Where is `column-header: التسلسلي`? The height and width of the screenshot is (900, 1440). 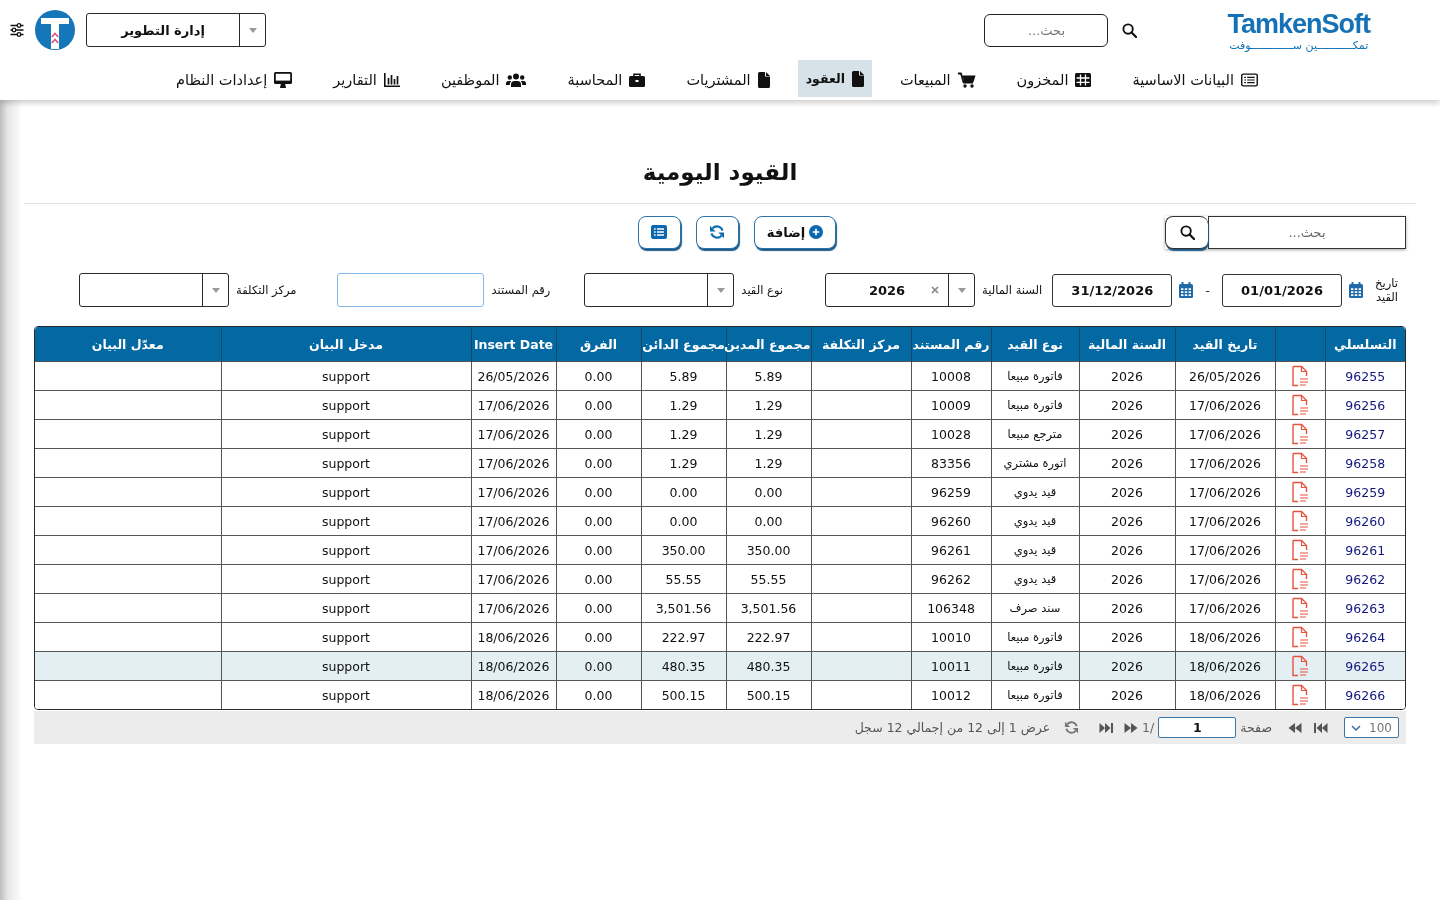 column-header: التسلسلي is located at coordinates (1365, 344).